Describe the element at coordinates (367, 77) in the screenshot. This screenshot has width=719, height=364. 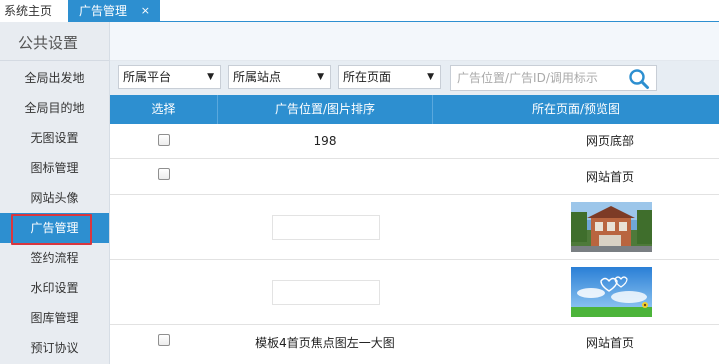
I see `page-select-value: 所在页面` at that location.